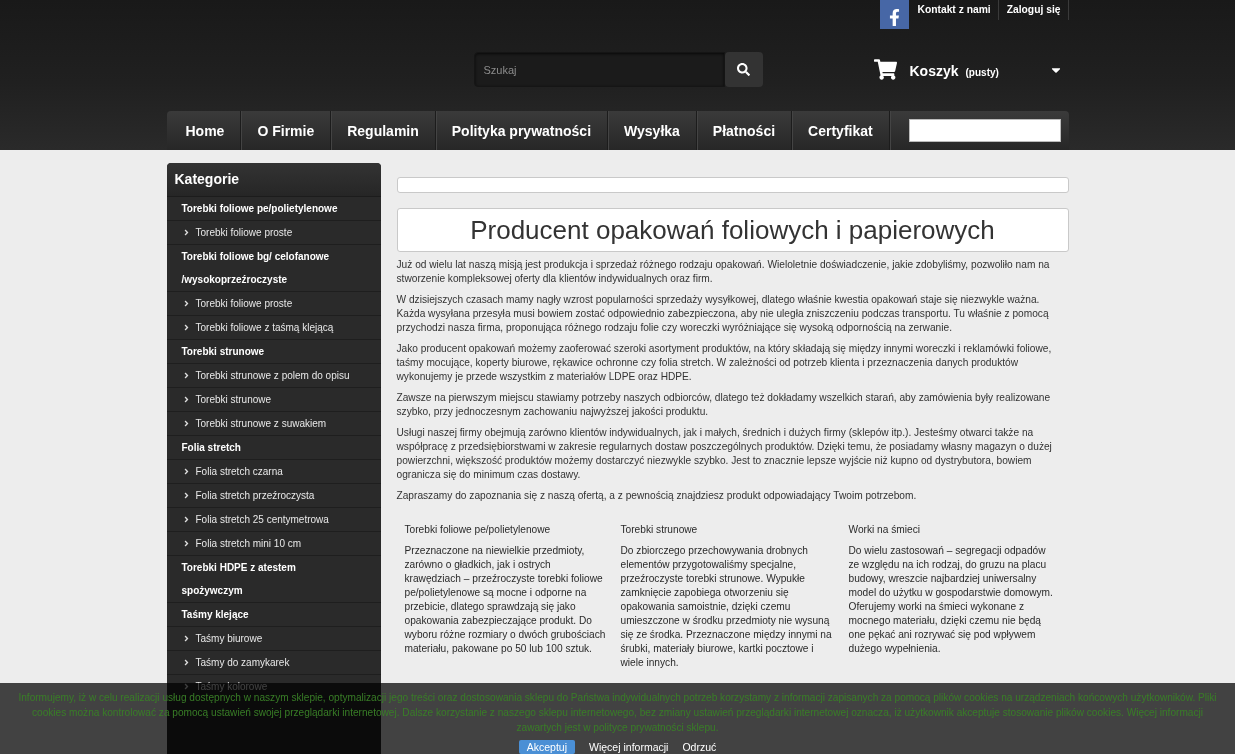 The height and width of the screenshot is (754, 1235). Describe the element at coordinates (841, 130) in the screenshot. I see `nav-link: Certyfikat` at that location.